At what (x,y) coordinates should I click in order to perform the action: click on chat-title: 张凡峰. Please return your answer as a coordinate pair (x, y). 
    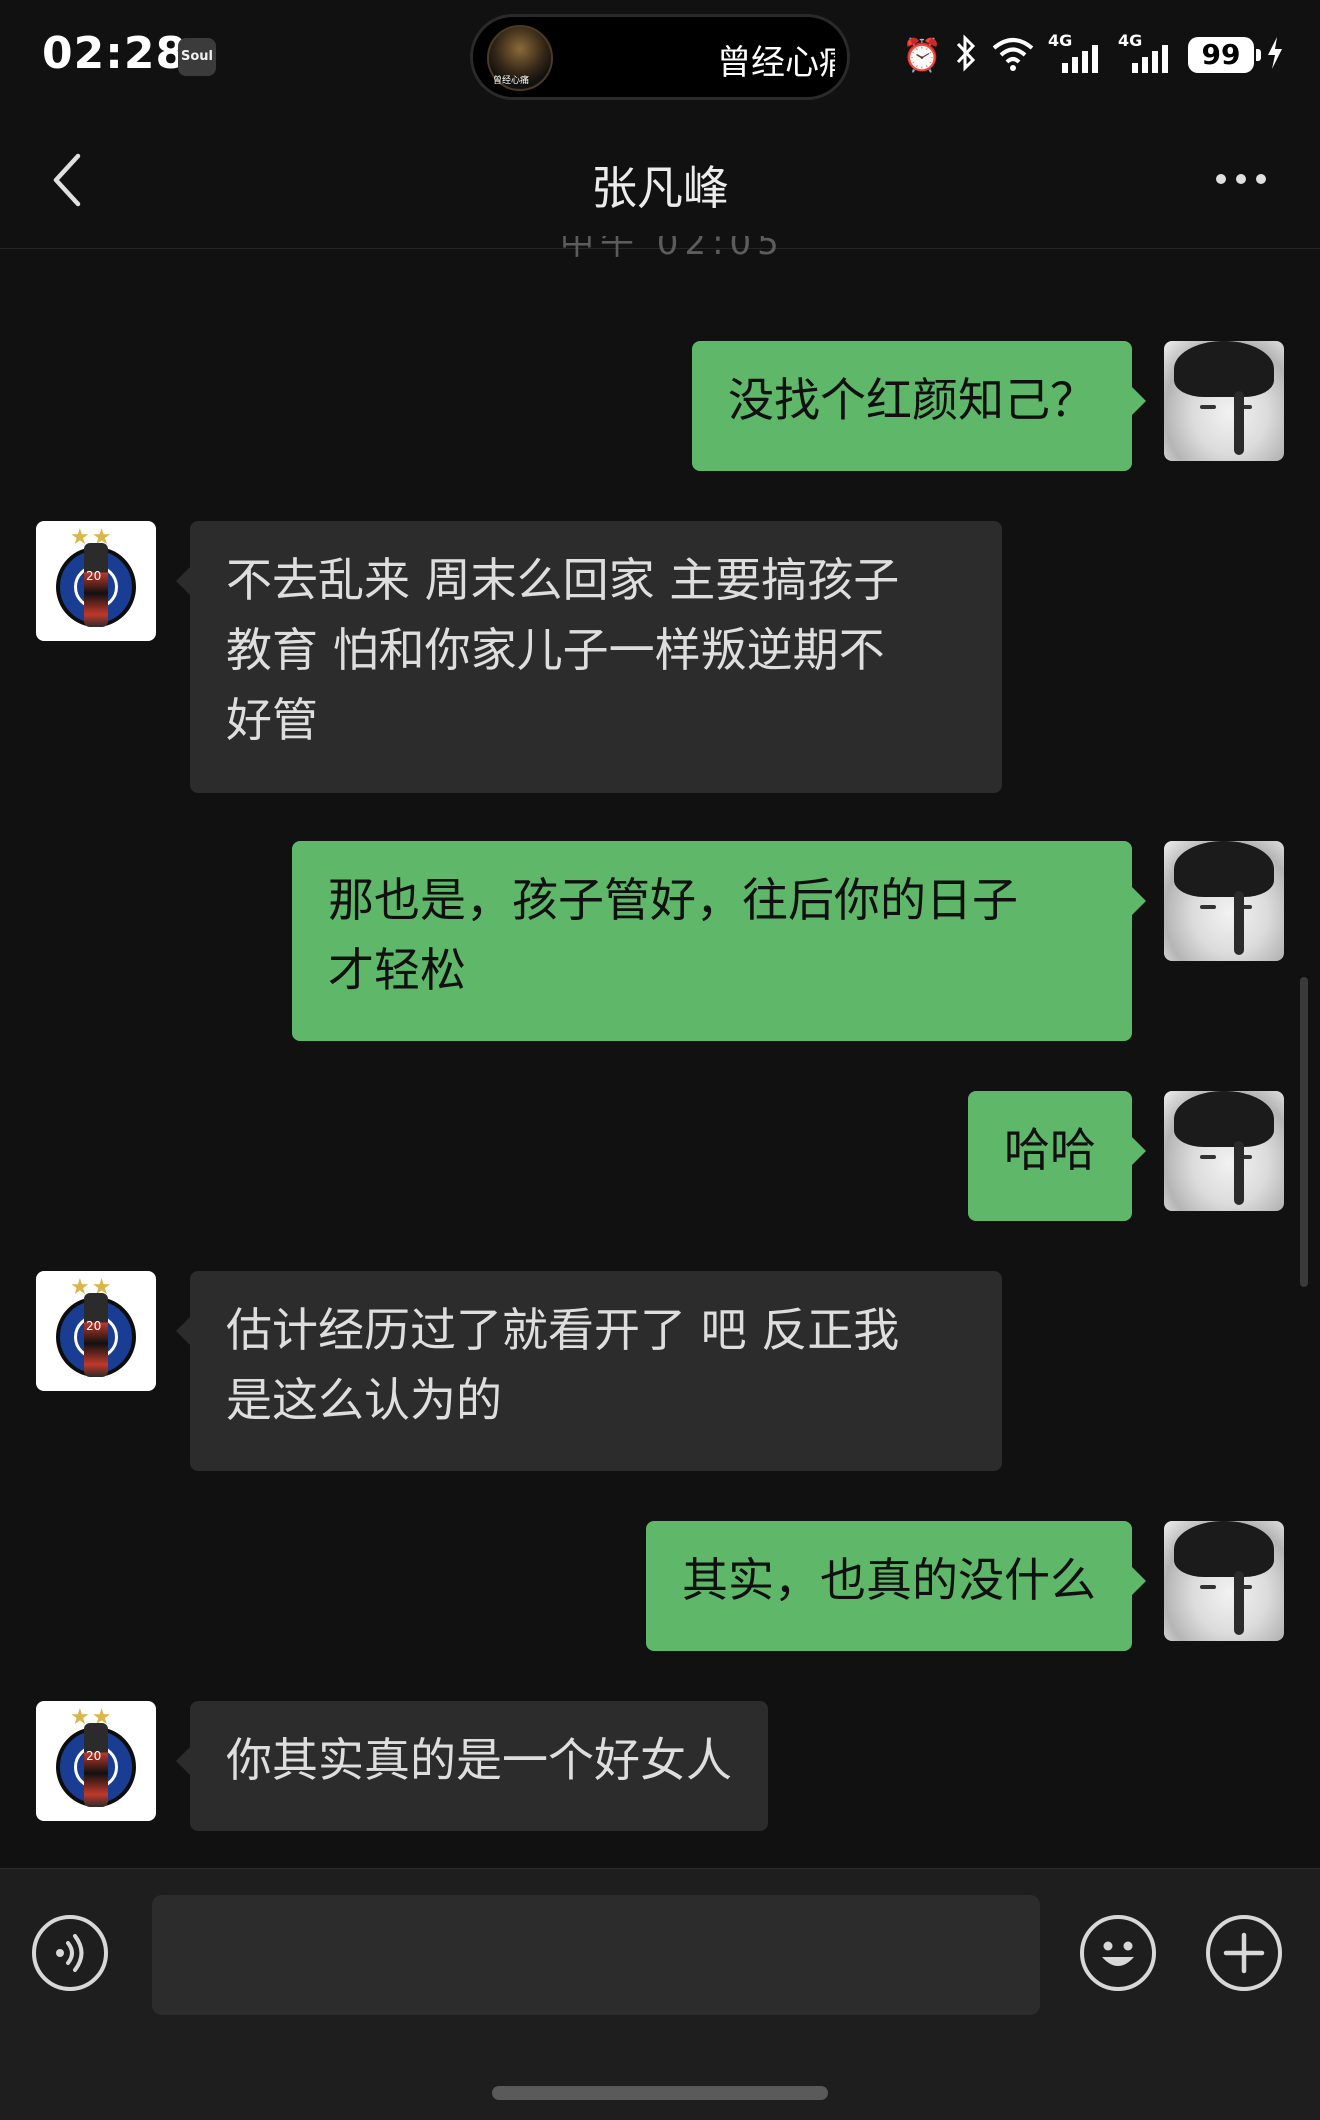
    Looking at the image, I should click on (660, 185).